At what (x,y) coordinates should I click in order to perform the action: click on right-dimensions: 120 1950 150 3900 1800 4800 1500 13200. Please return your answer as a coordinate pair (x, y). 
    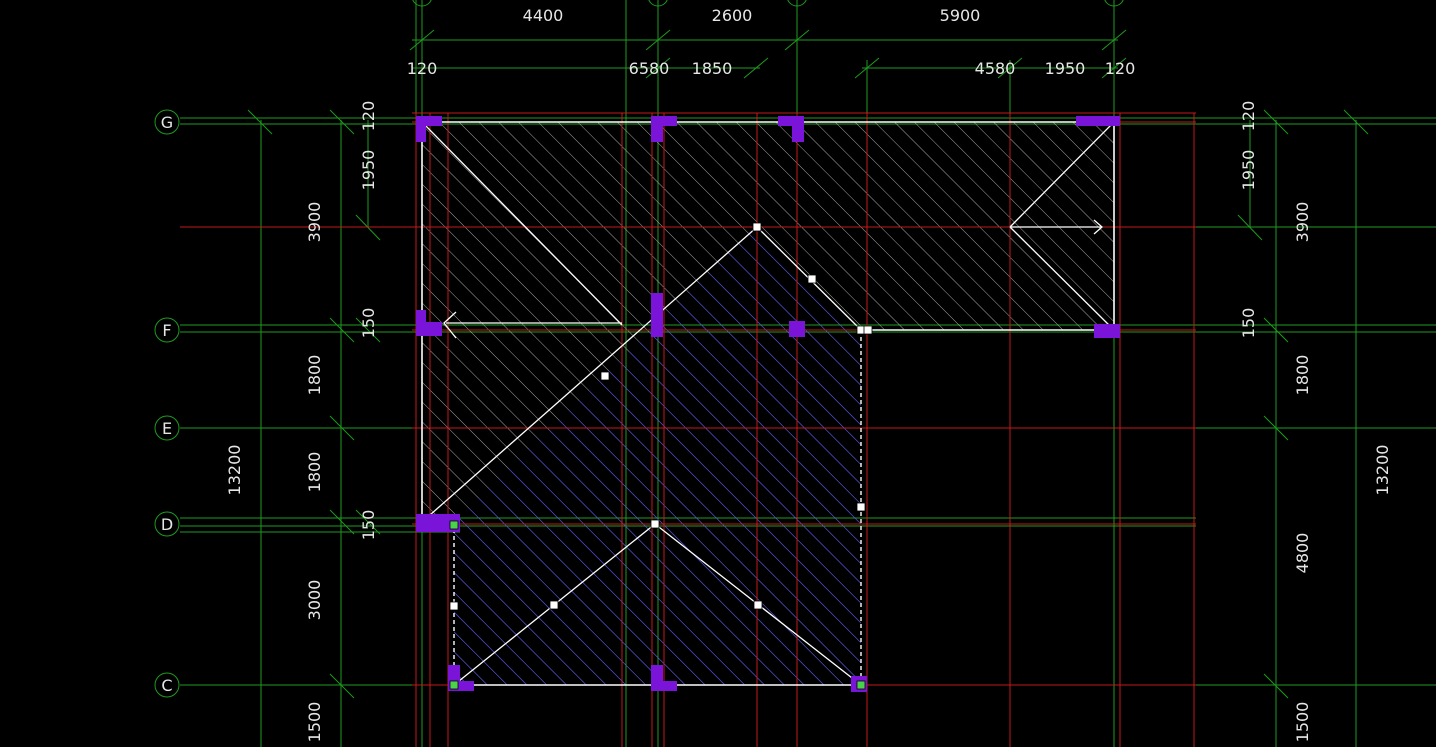
    Looking at the image, I should click on (1315, 422).